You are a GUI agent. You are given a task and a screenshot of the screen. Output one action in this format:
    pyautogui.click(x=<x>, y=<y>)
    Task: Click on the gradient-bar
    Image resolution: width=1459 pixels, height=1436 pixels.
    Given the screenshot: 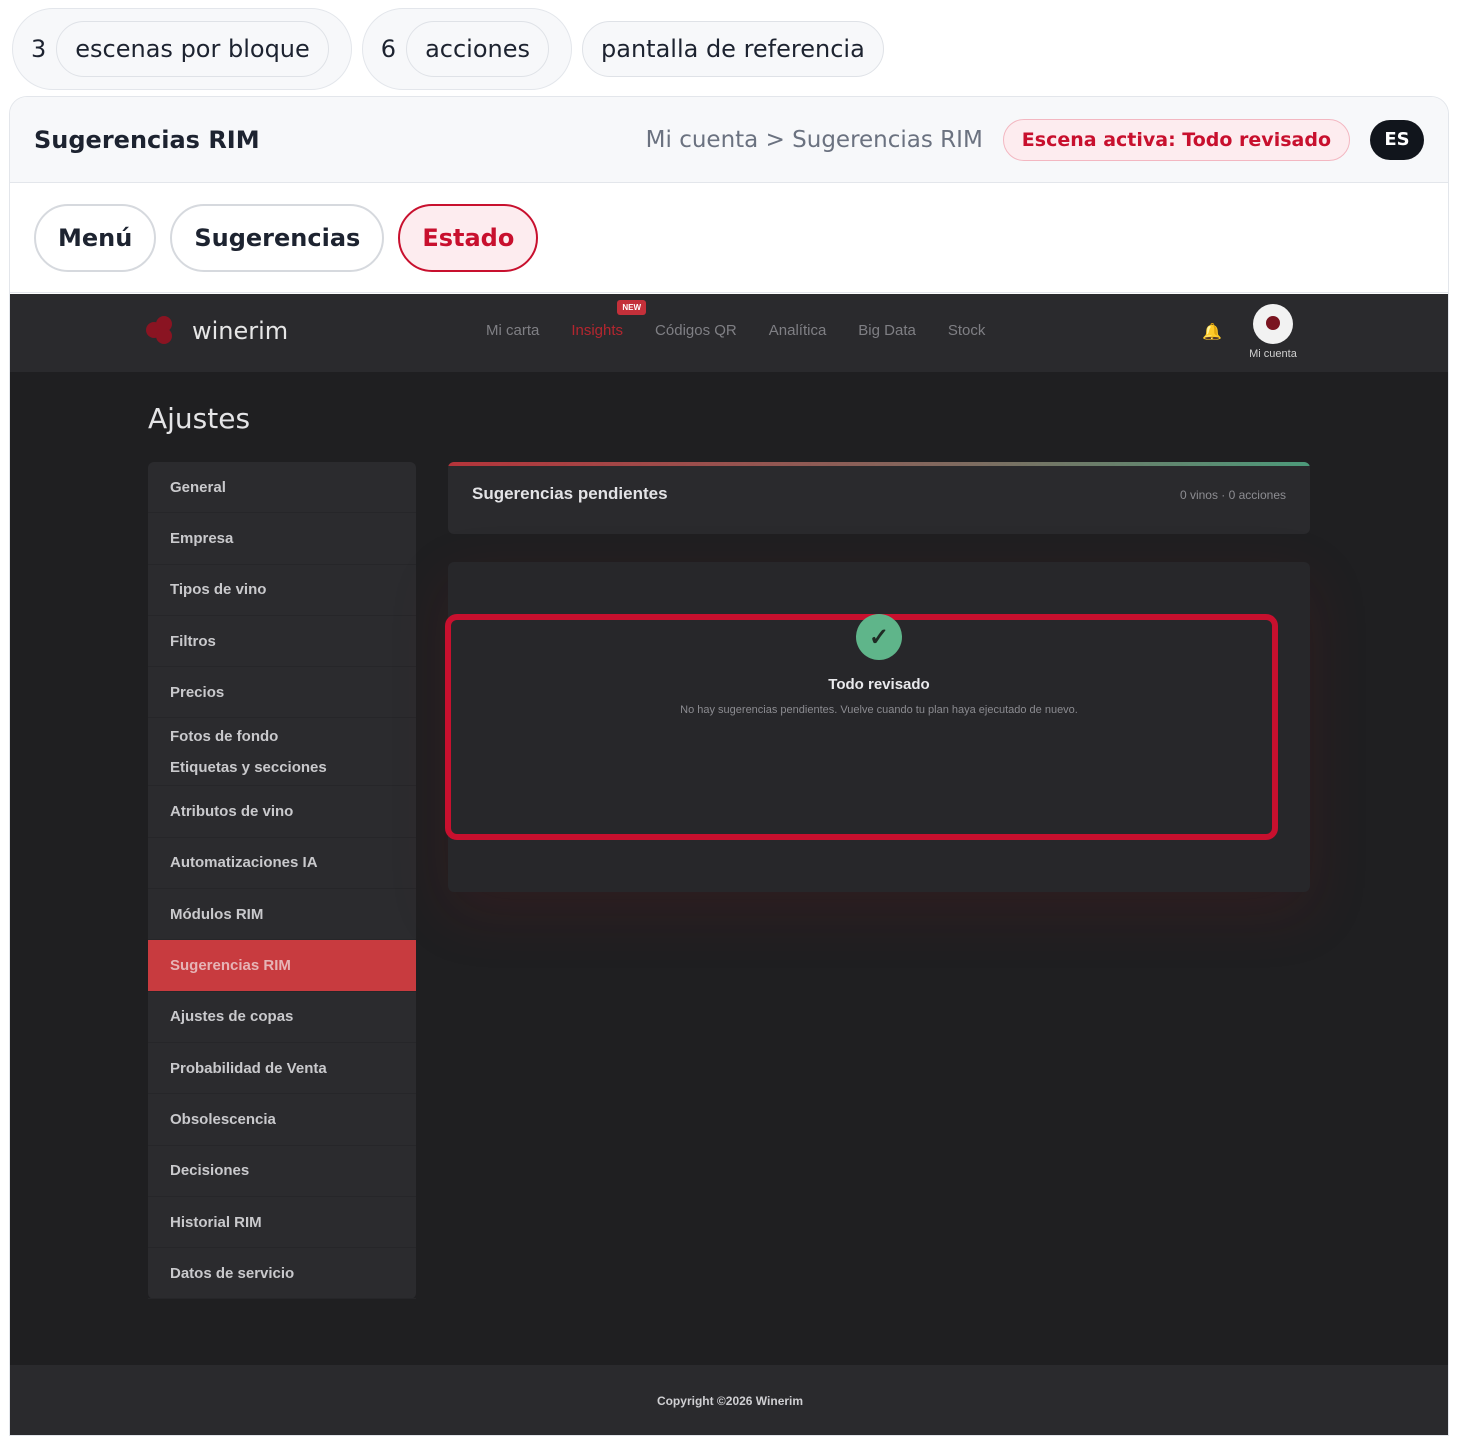 What is the action you would take?
    pyautogui.click(x=879, y=464)
    